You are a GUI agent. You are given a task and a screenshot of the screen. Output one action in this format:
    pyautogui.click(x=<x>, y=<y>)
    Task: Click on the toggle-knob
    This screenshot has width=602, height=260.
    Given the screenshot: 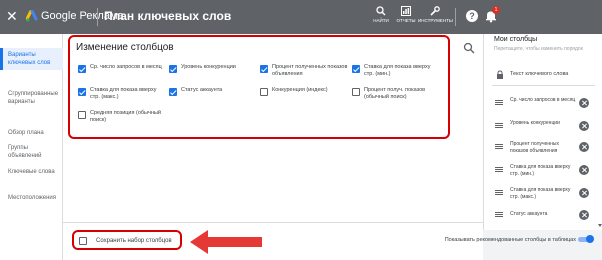 What is the action you would take?
    pyautogui.click(x=590, y=239)
    